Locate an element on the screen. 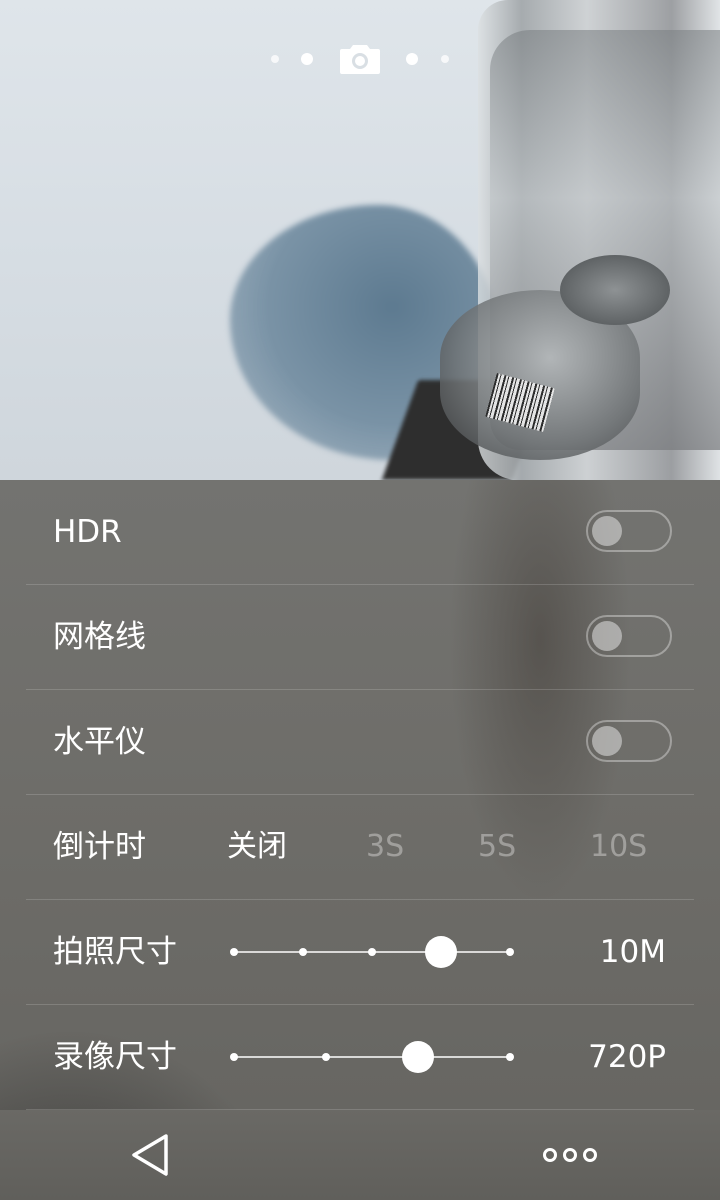 The width and height of the screenshot is (720, 1200). navigation-bar is located at coordinates (360, 1155).